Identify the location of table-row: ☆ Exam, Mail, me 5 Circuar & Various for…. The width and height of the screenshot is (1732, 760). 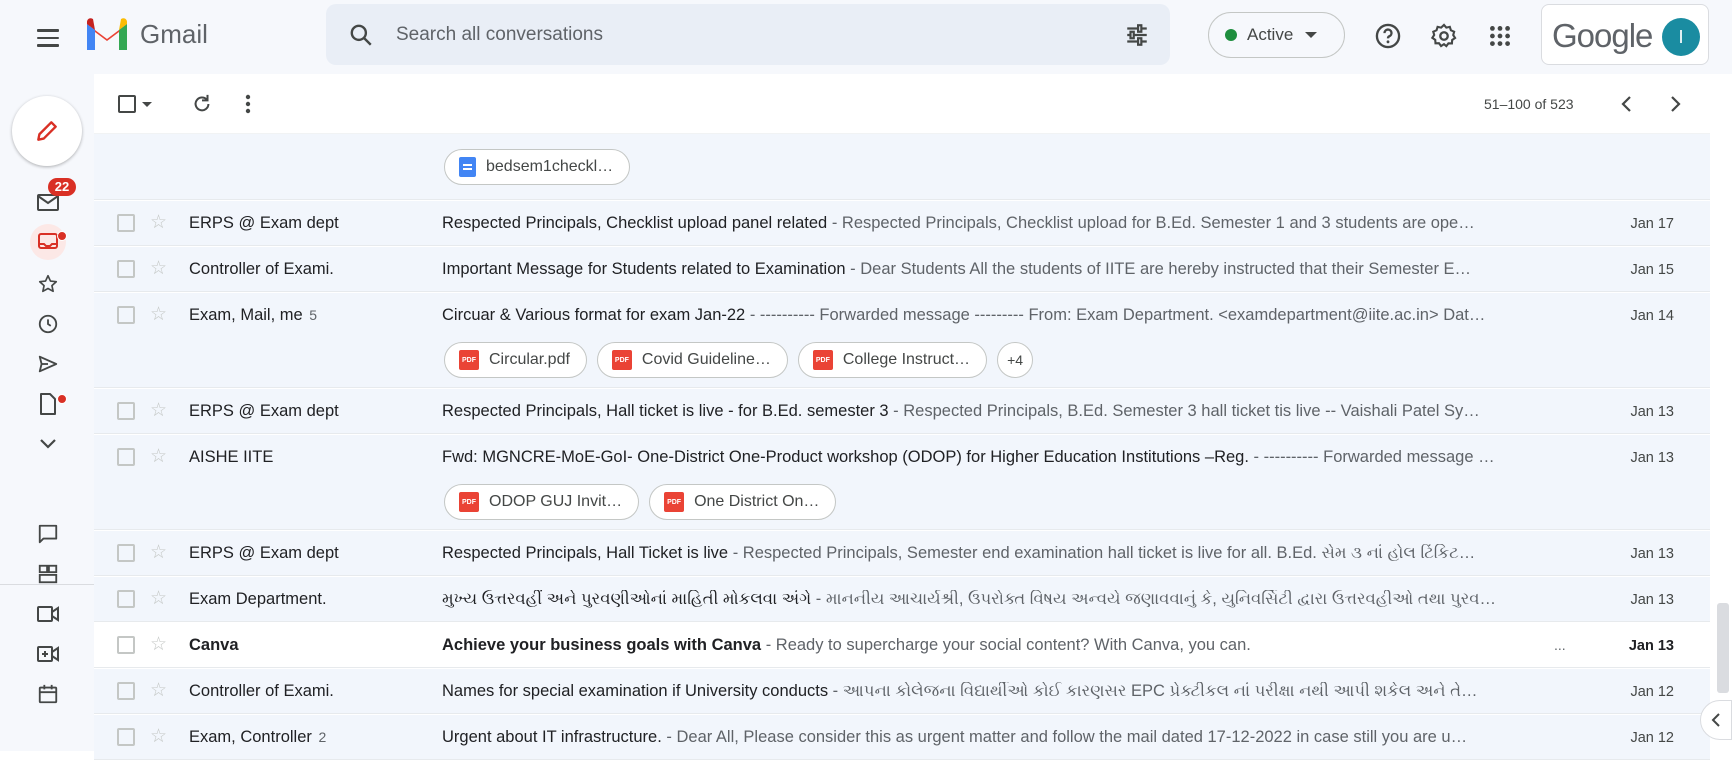
(902, 340).